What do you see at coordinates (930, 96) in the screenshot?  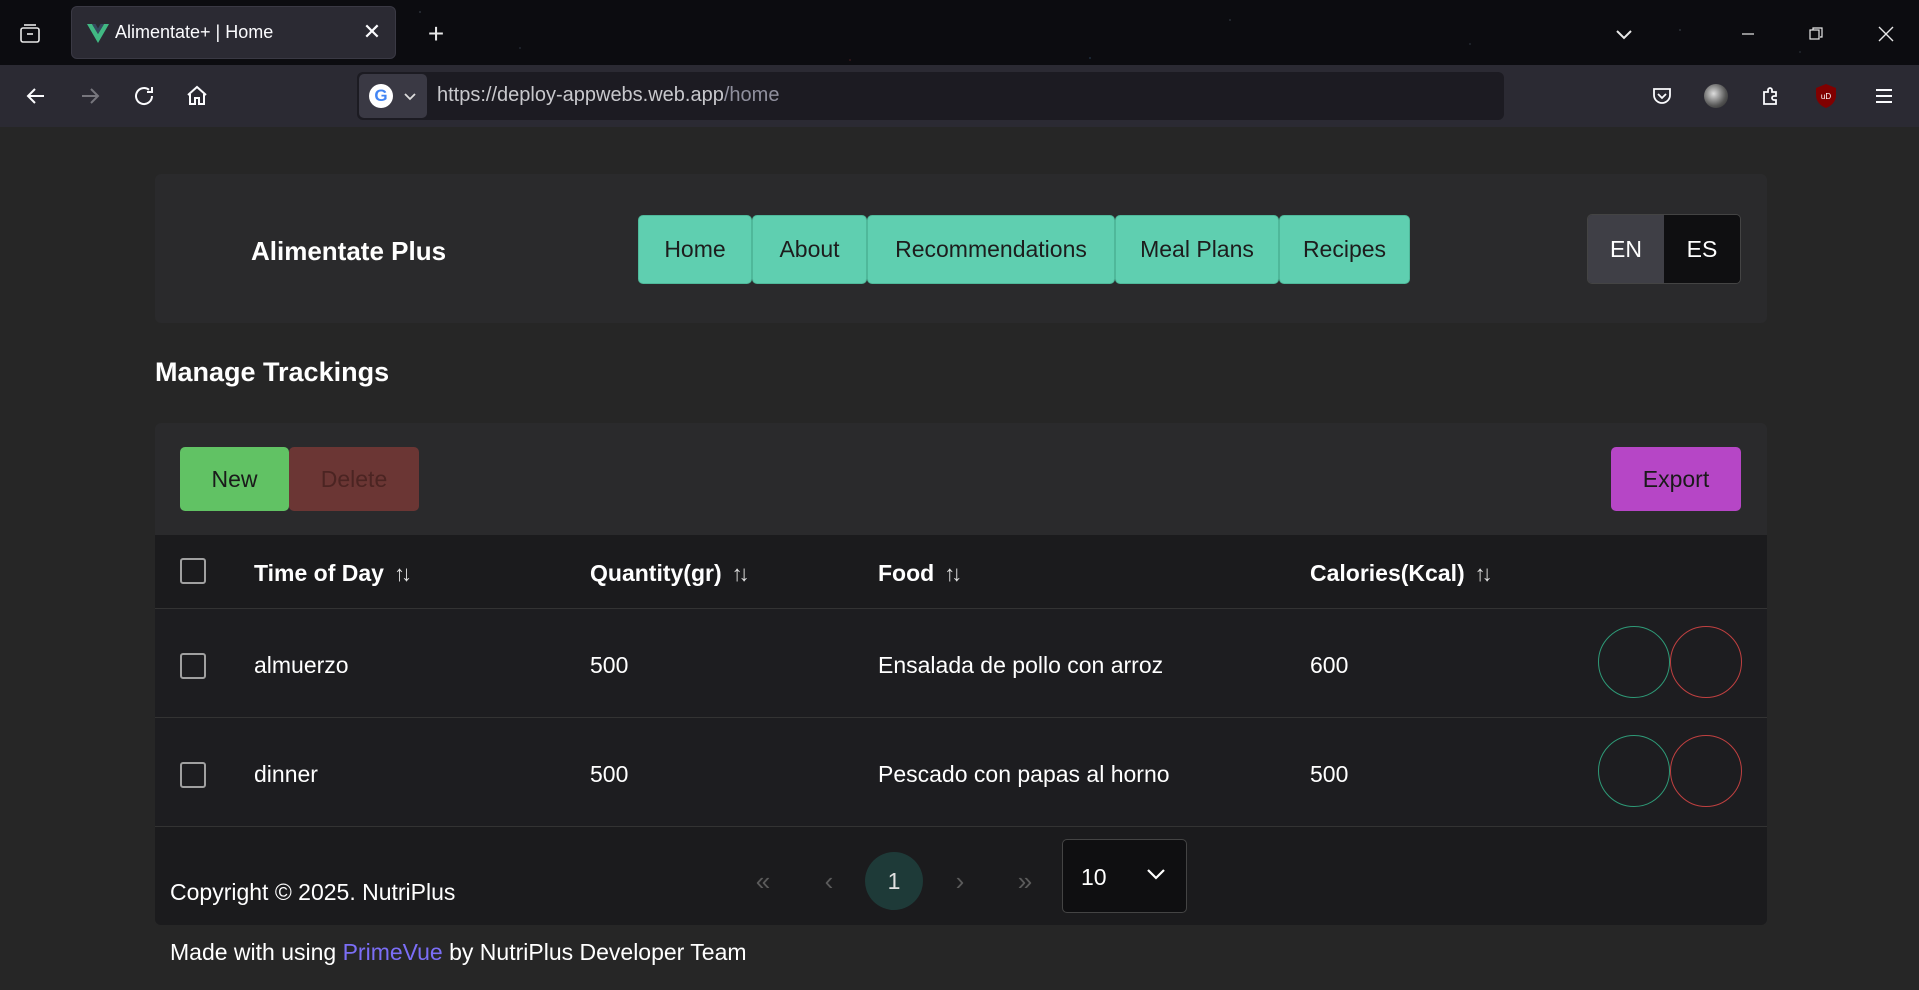 I see `address-bar: G https://deploy-appwebs.web.app/home` at bounding box center [930, 96].